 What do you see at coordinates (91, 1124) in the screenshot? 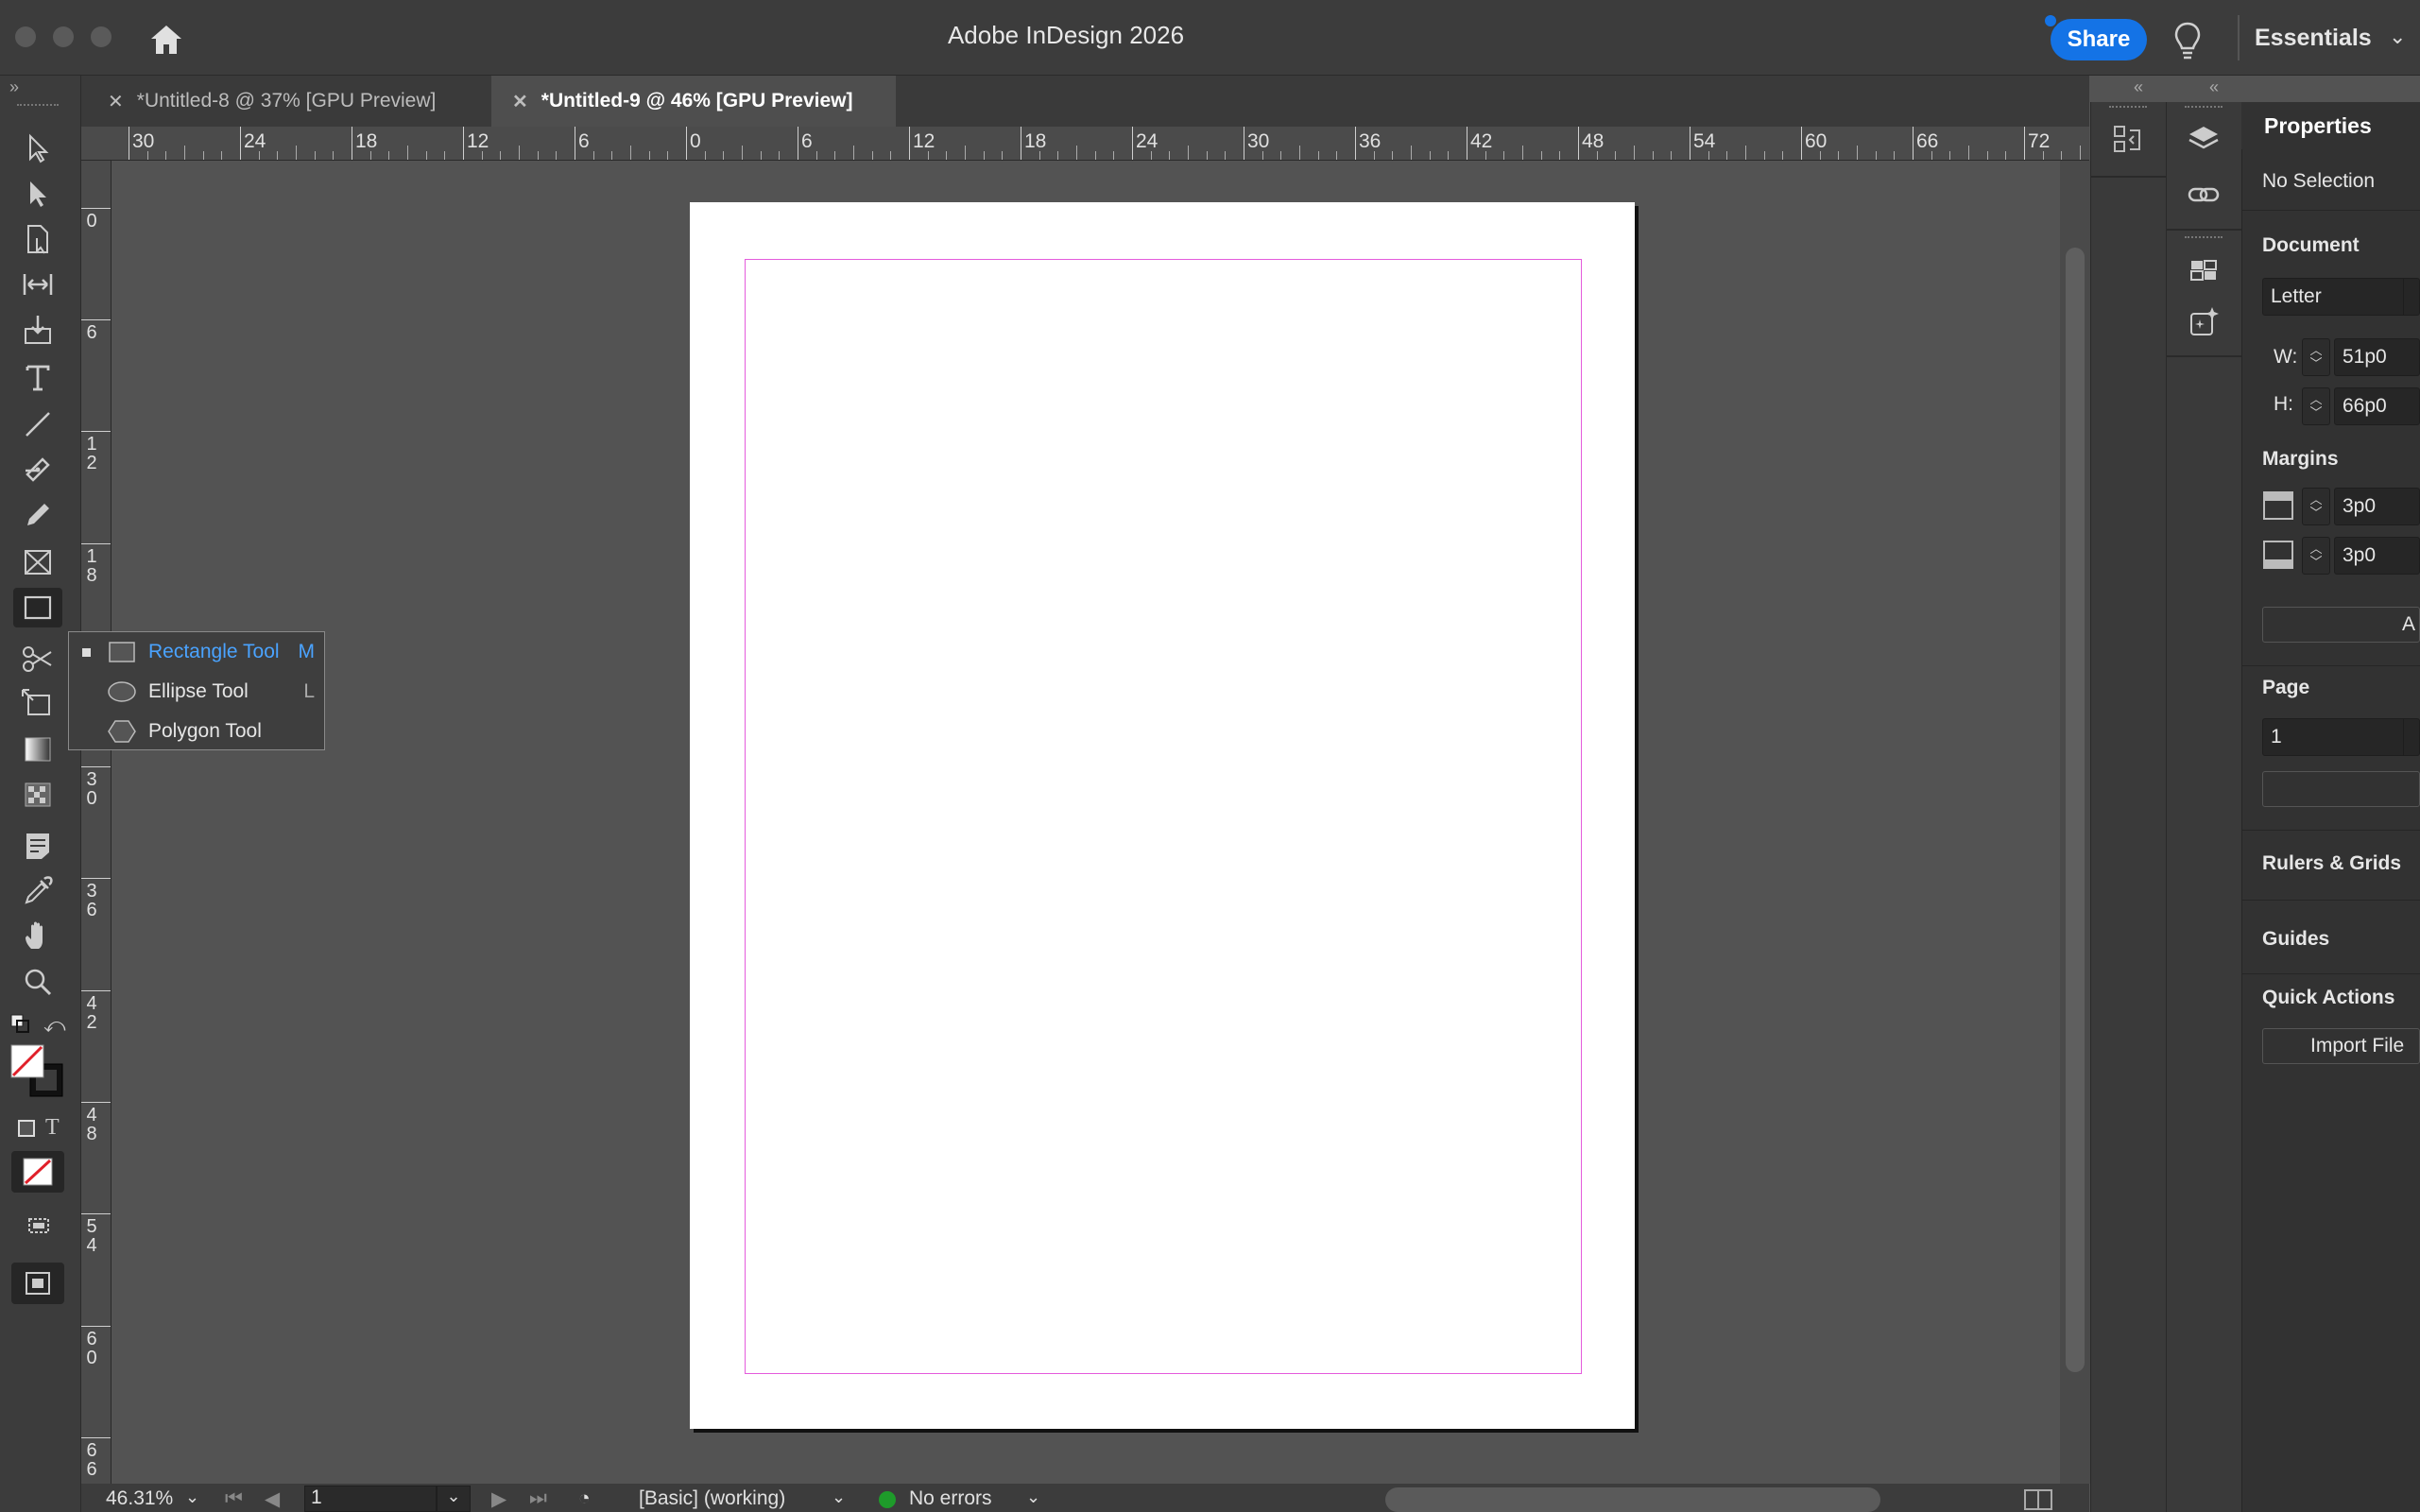
I see `ruler-label: 48` at bounding box center [91, 1124].